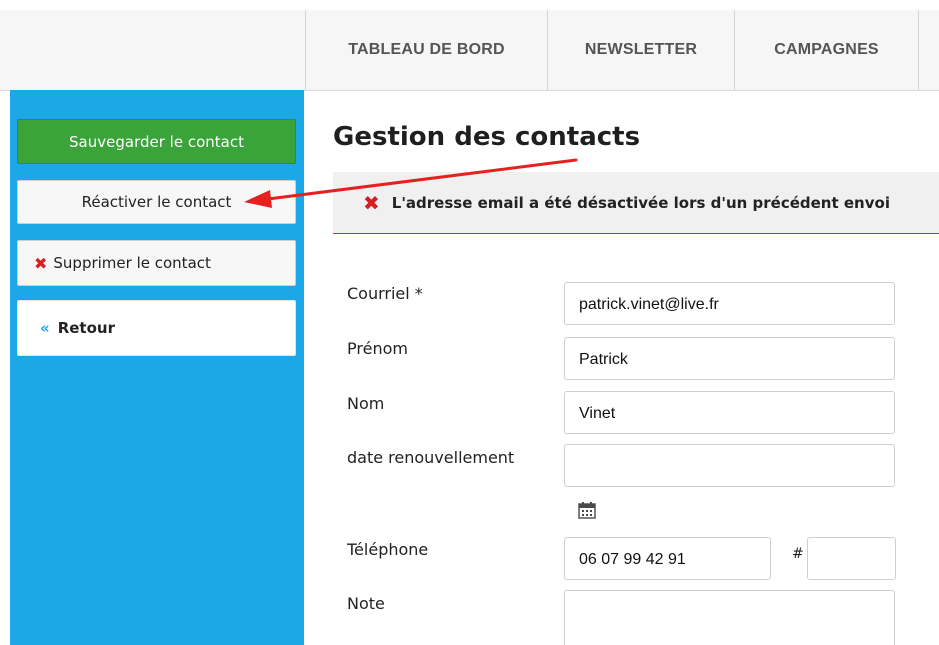  I want to click on tab-newsletter: NEWSLETTER, so click(641, 50).